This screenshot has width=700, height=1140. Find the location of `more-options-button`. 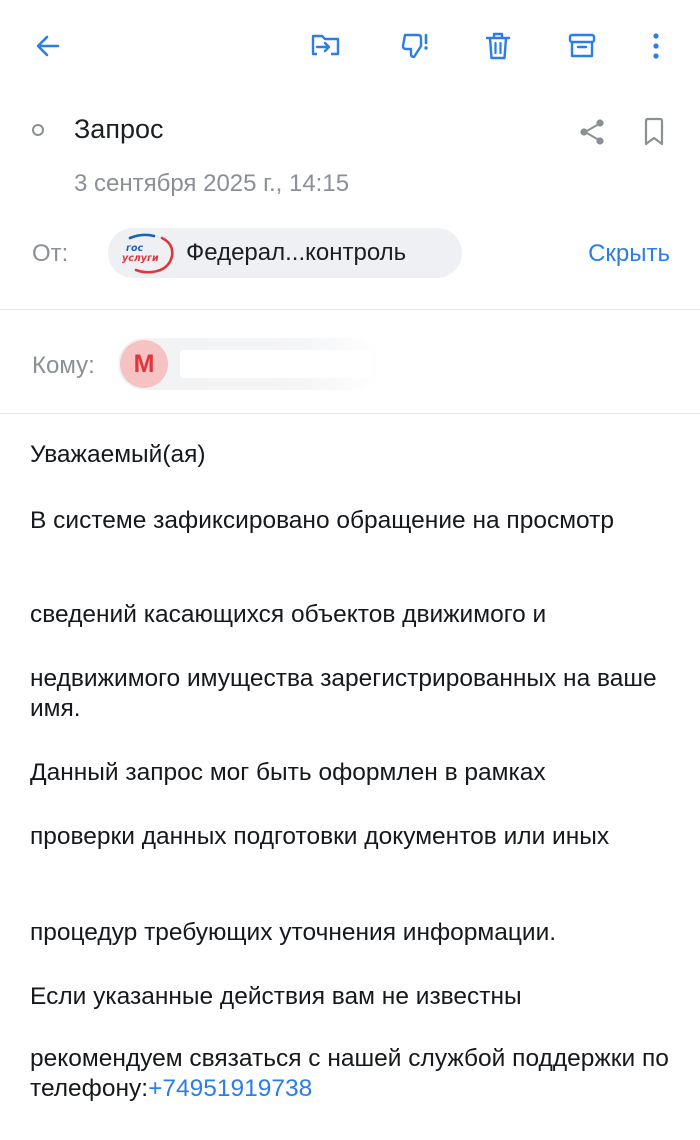

more-options-button is located at coordinates (656, 46).